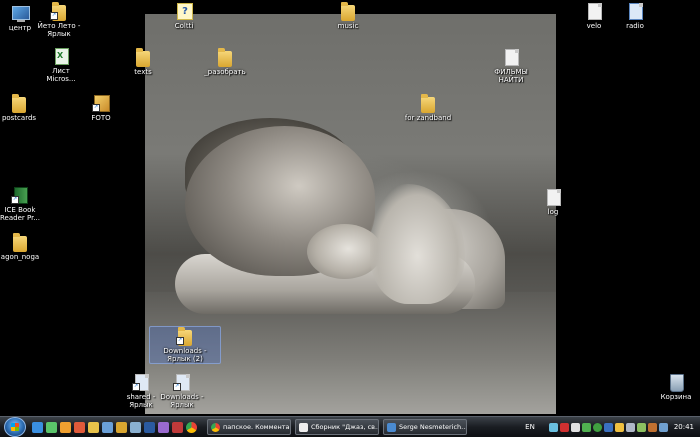 The width and height of the screenshot is (700, 437). I want to click on shield-icon, so click(608, 427).